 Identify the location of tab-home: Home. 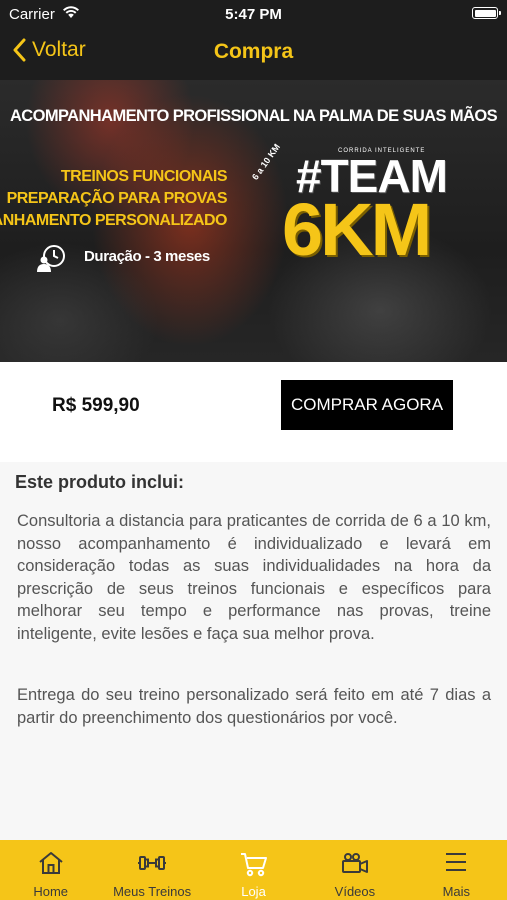
(50, 870).